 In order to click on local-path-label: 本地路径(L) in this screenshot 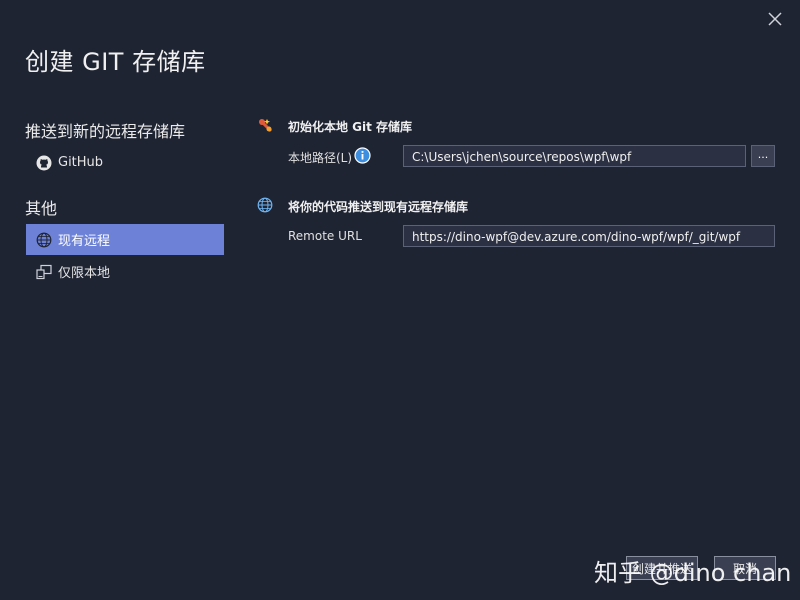, I will do `click(320, 158)`.